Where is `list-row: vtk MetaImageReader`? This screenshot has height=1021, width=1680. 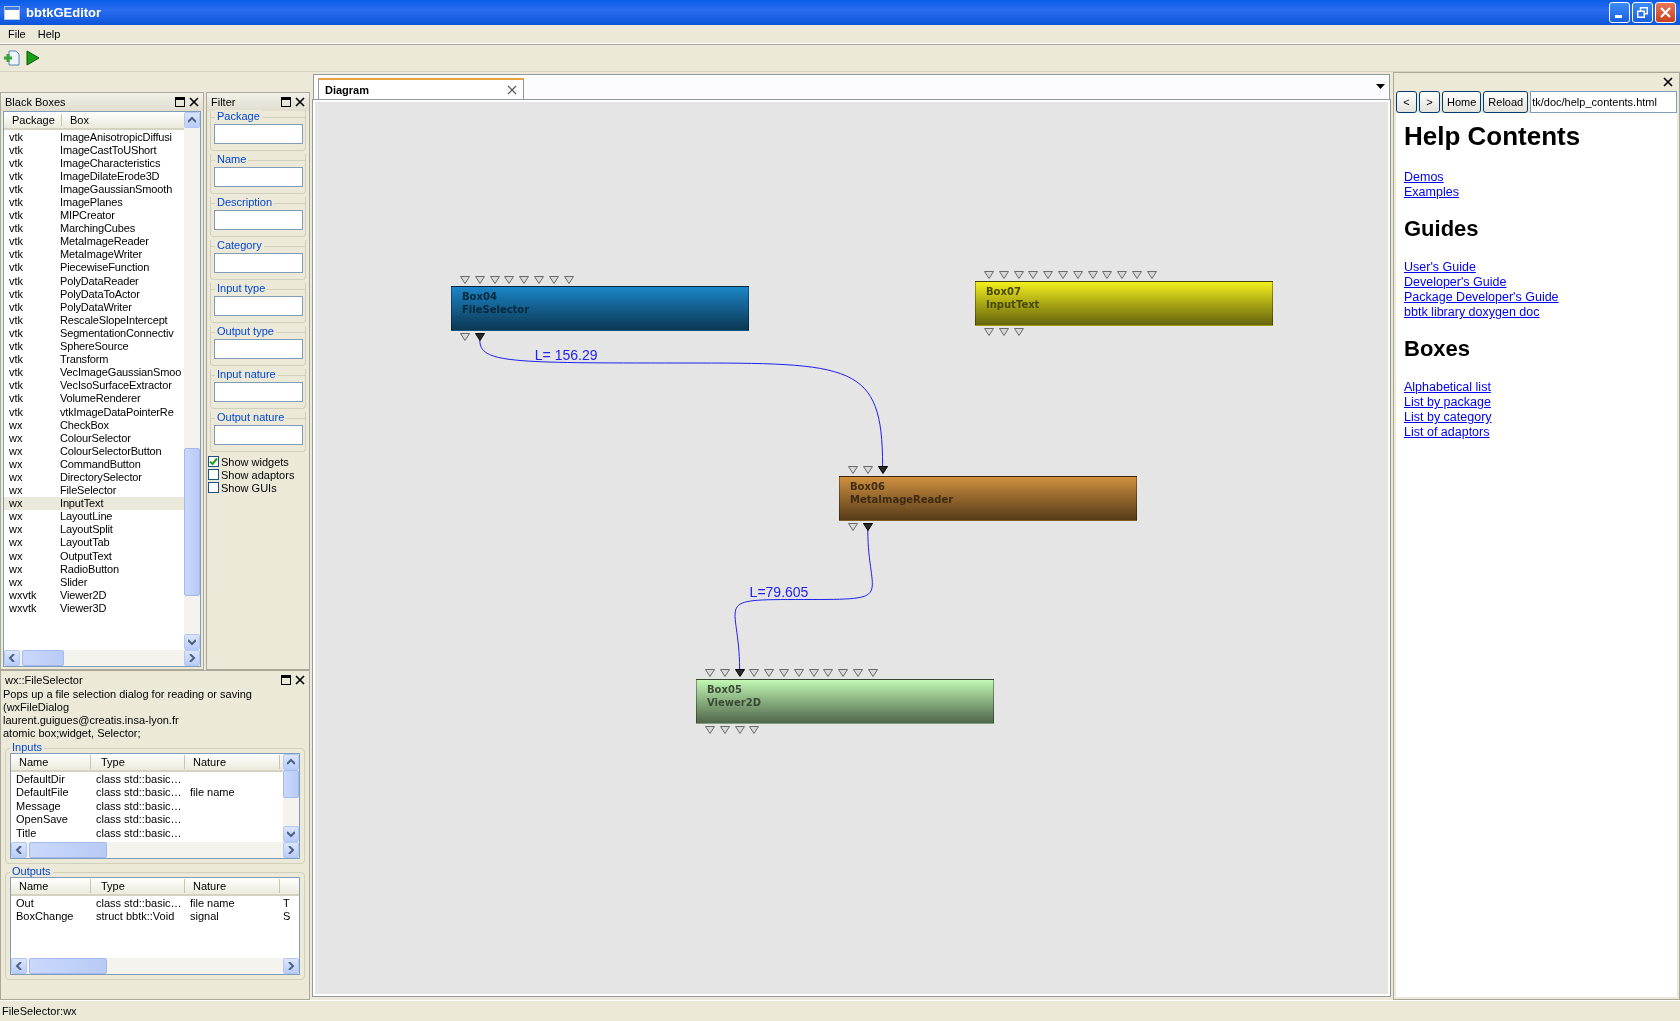 list-row: vtk MetaImageReader is located at coordinates (94, 241).